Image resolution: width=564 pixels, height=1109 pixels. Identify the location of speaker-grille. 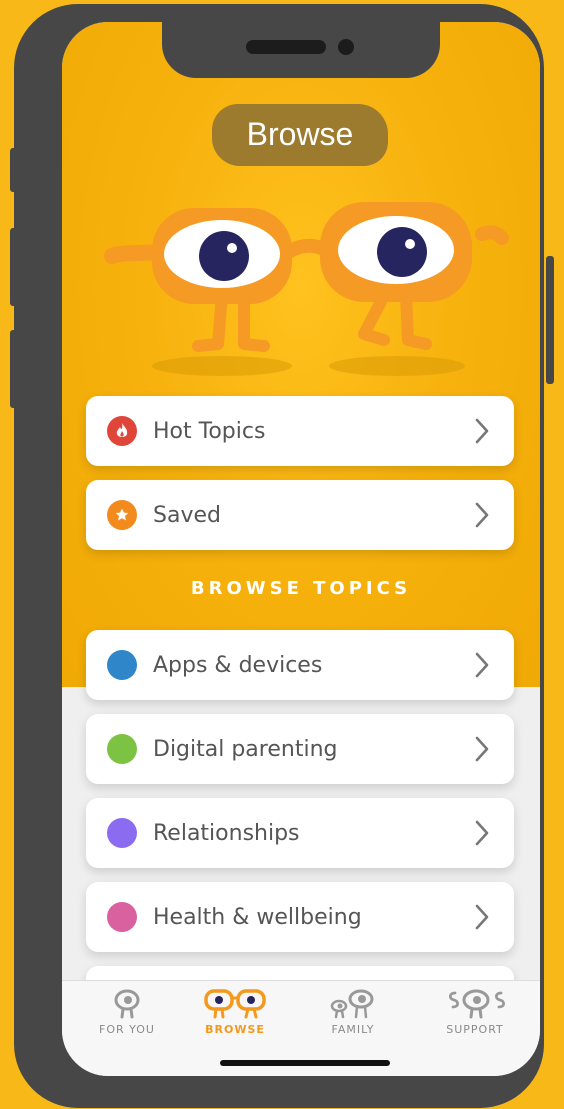
(286, 47).